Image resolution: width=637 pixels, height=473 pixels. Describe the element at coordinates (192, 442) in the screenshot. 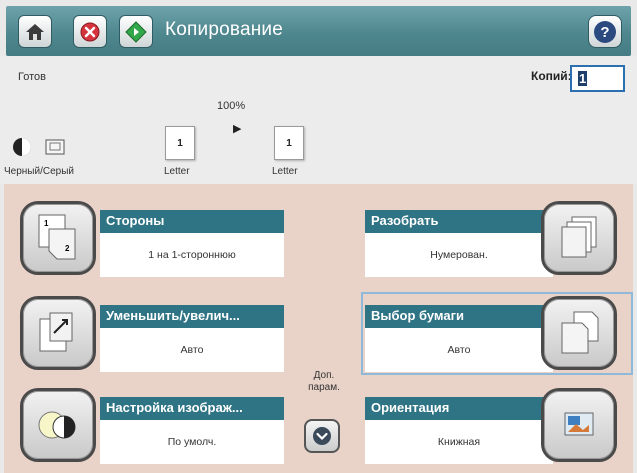

I see `image-adjust-value: По умолч.` at that location.